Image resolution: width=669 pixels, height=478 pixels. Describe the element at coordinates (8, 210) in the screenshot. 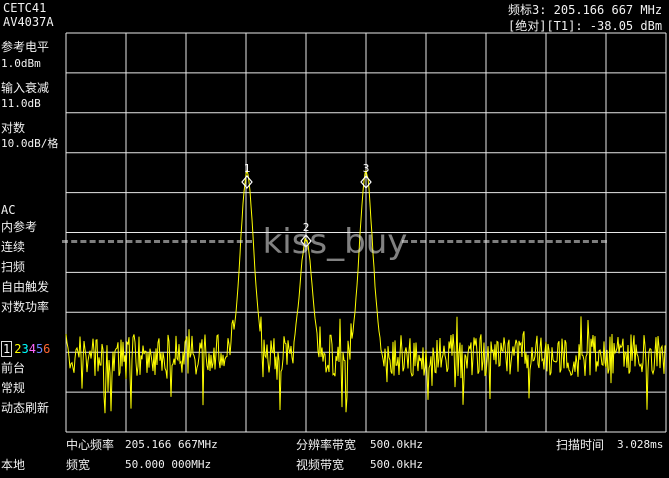

I see `coupling-label: AC` at that location.